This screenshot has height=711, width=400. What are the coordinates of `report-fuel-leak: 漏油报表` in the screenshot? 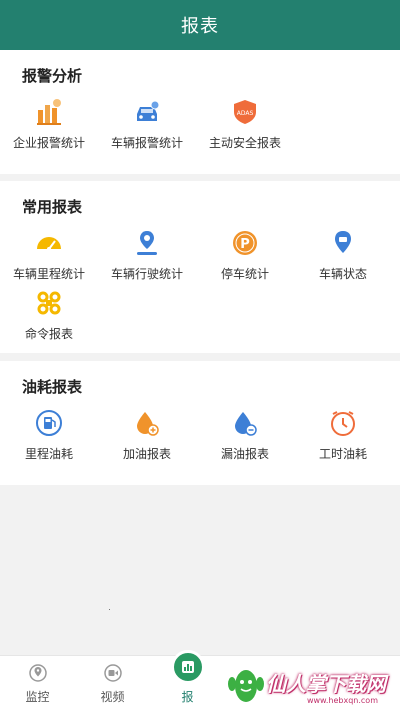 It's located at (245, 439).